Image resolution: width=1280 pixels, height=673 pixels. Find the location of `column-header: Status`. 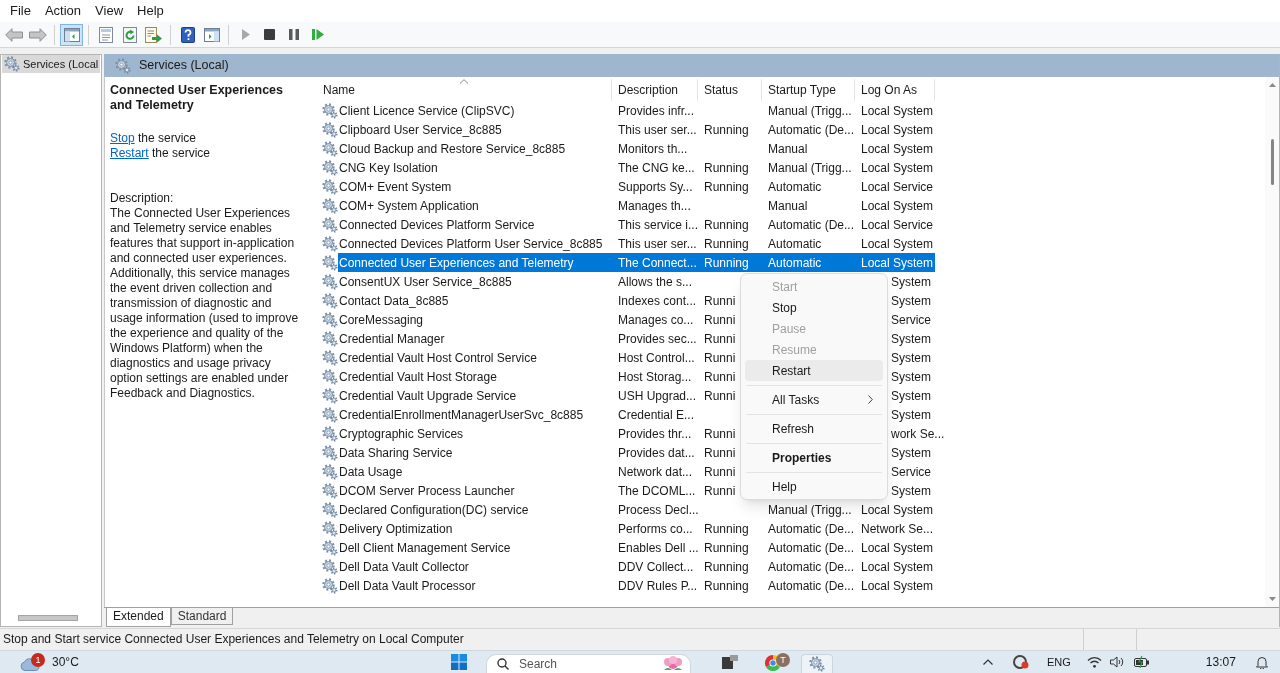

column-header: Status is located at coordinates (730, 90).